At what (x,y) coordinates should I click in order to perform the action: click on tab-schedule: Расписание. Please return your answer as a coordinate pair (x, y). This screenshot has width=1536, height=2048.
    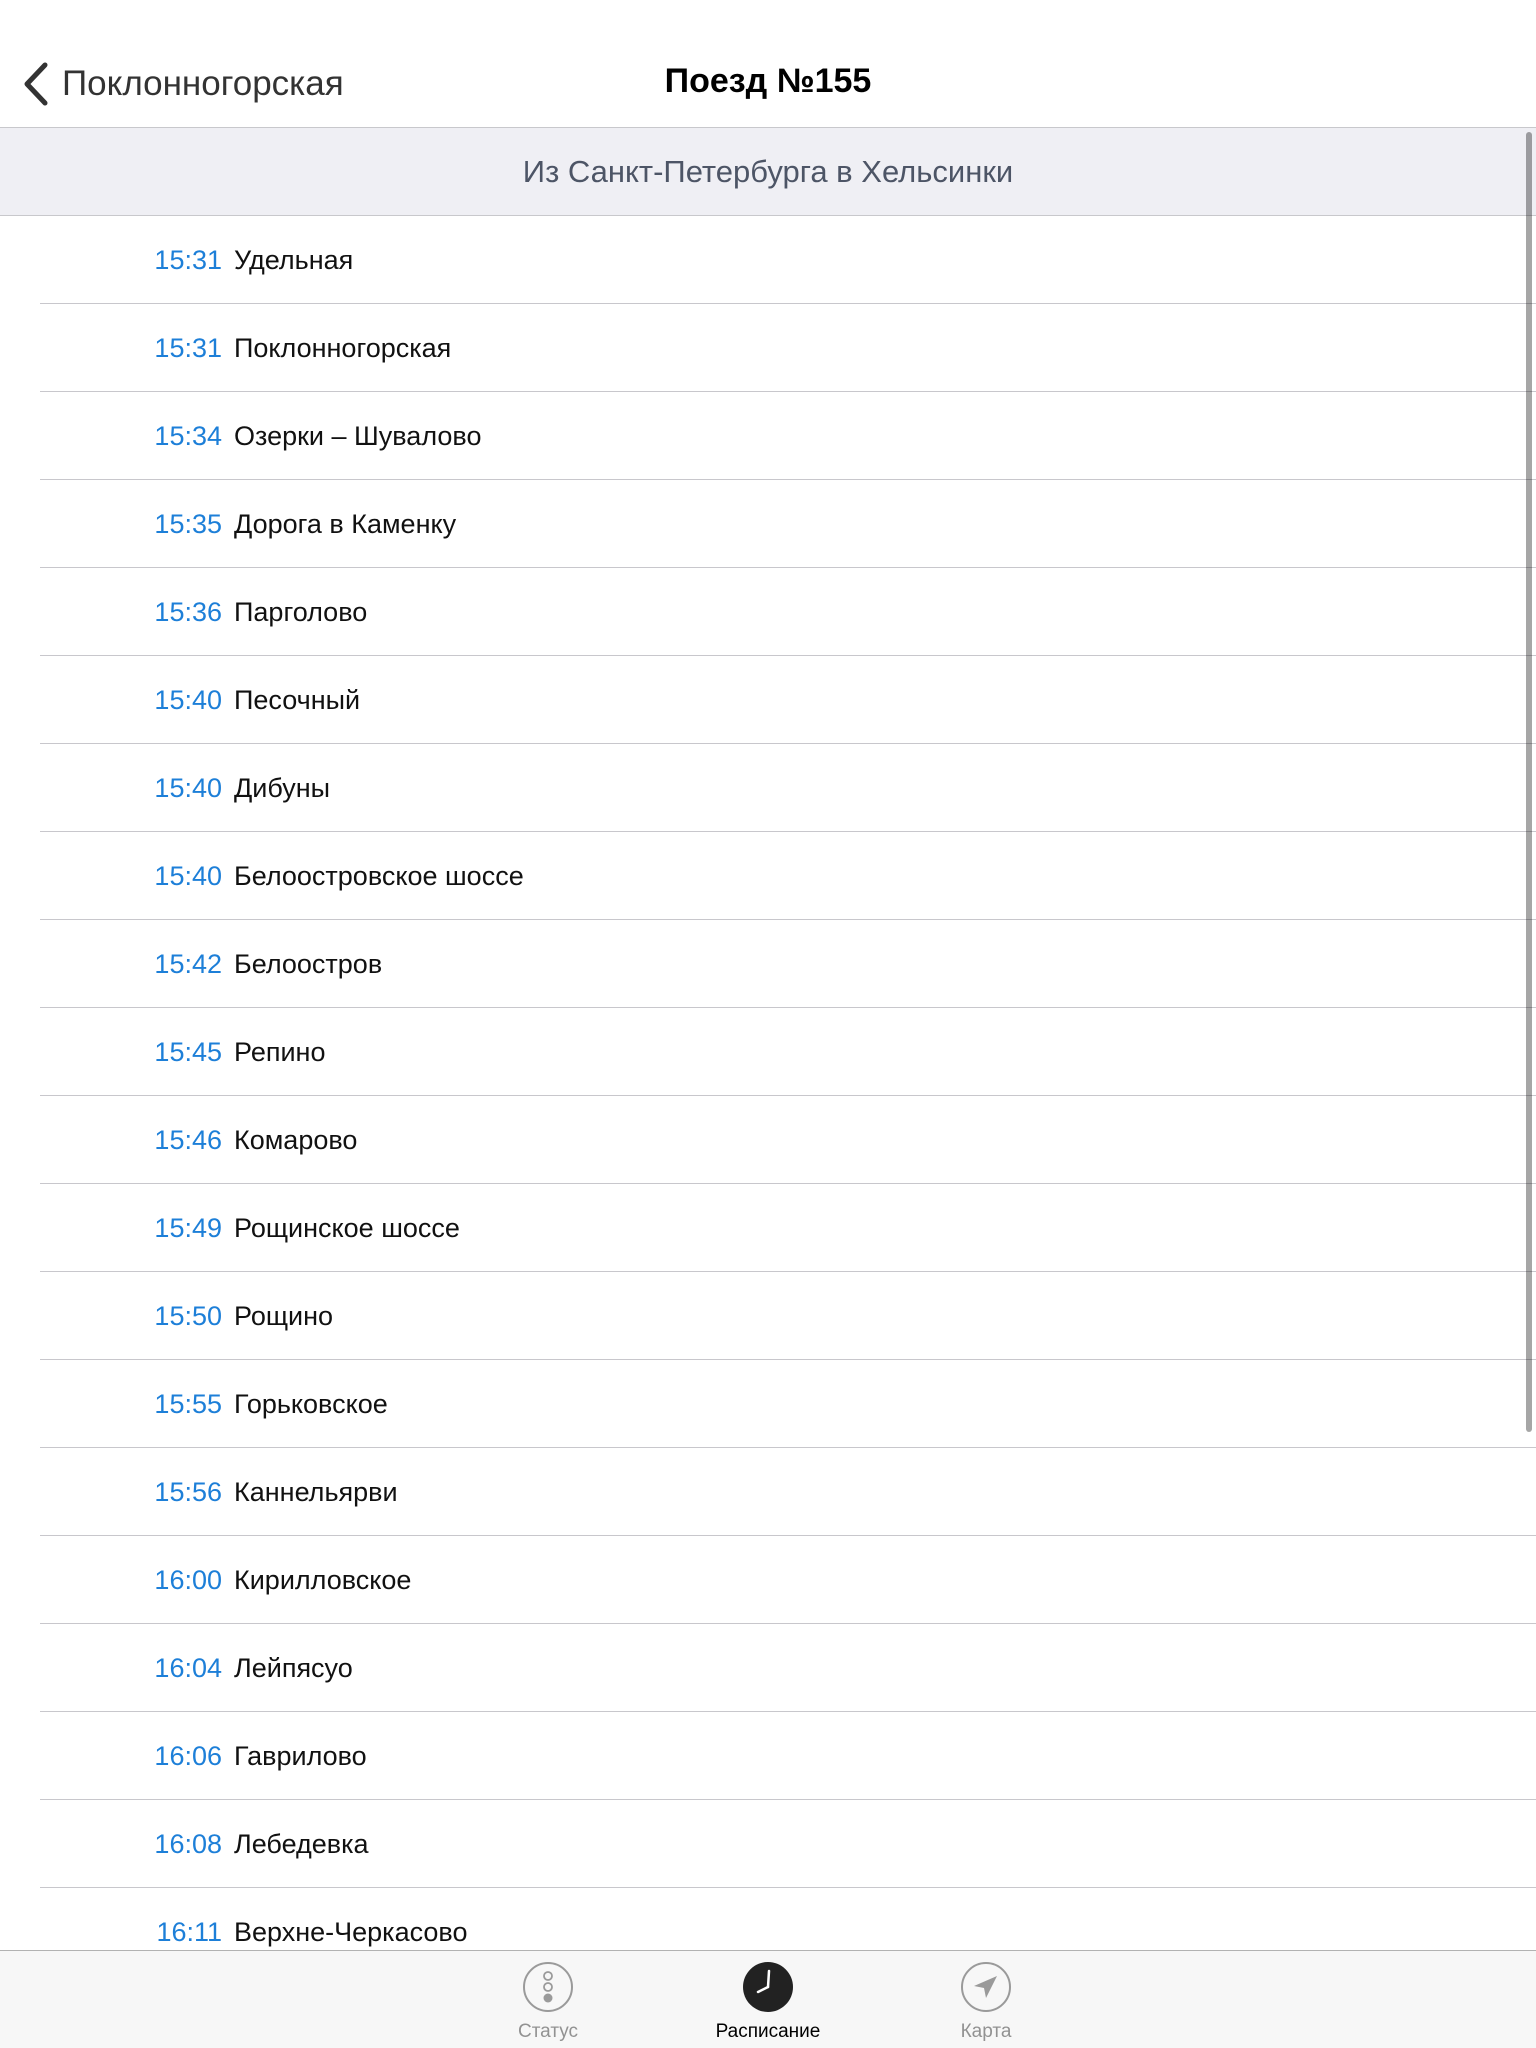
    Looking at the image, I should click on (768, 2004).